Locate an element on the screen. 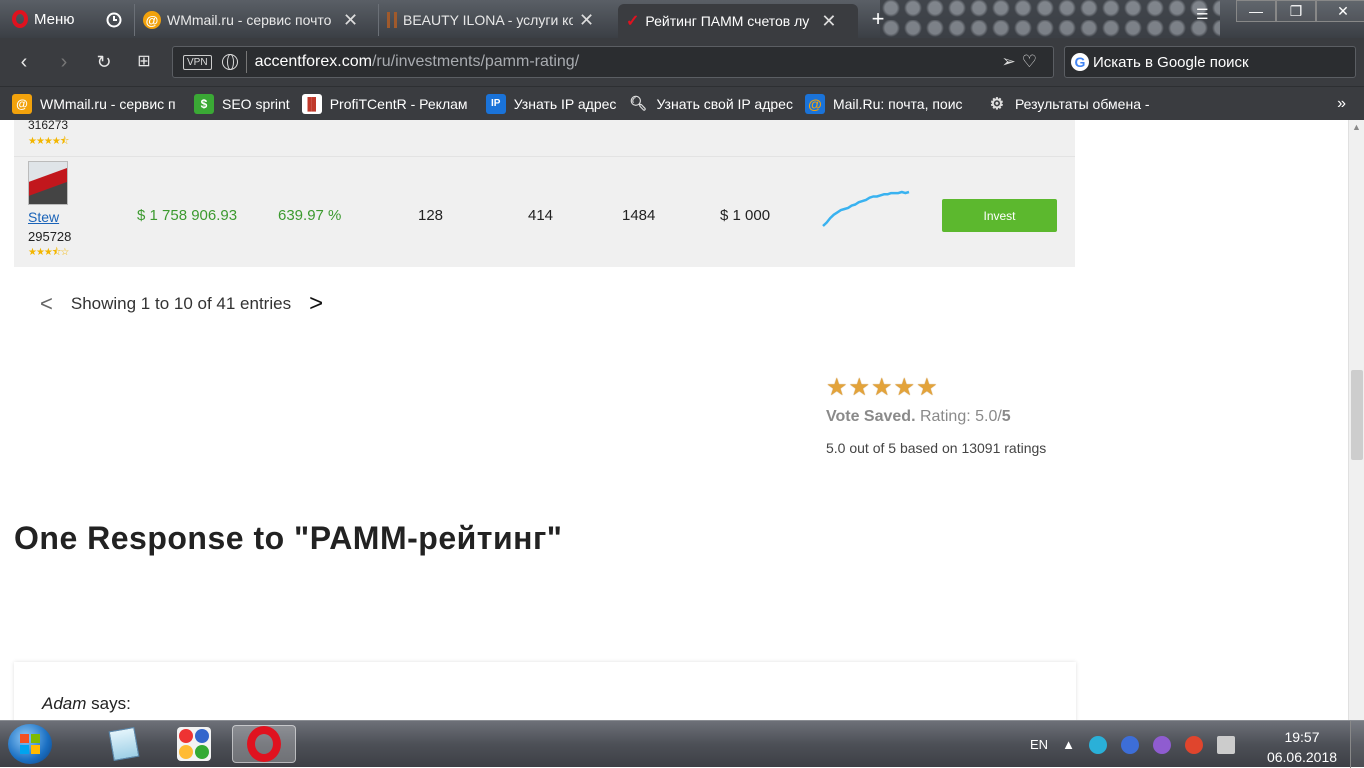 The height and width of the screenshot is (768, 1364). tab-wmmail: @ WMmail.ru - сервис почто ✕ is located at coordinates (254, 20).